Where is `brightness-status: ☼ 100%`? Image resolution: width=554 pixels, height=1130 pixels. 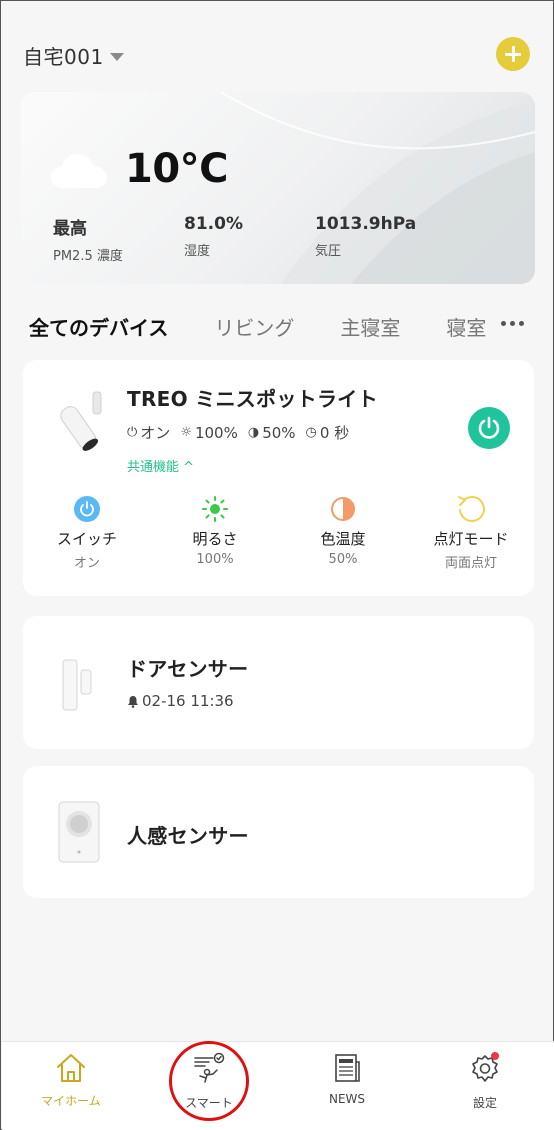 brightness-status: ☼ 100% is located at coordinates (209, 433).